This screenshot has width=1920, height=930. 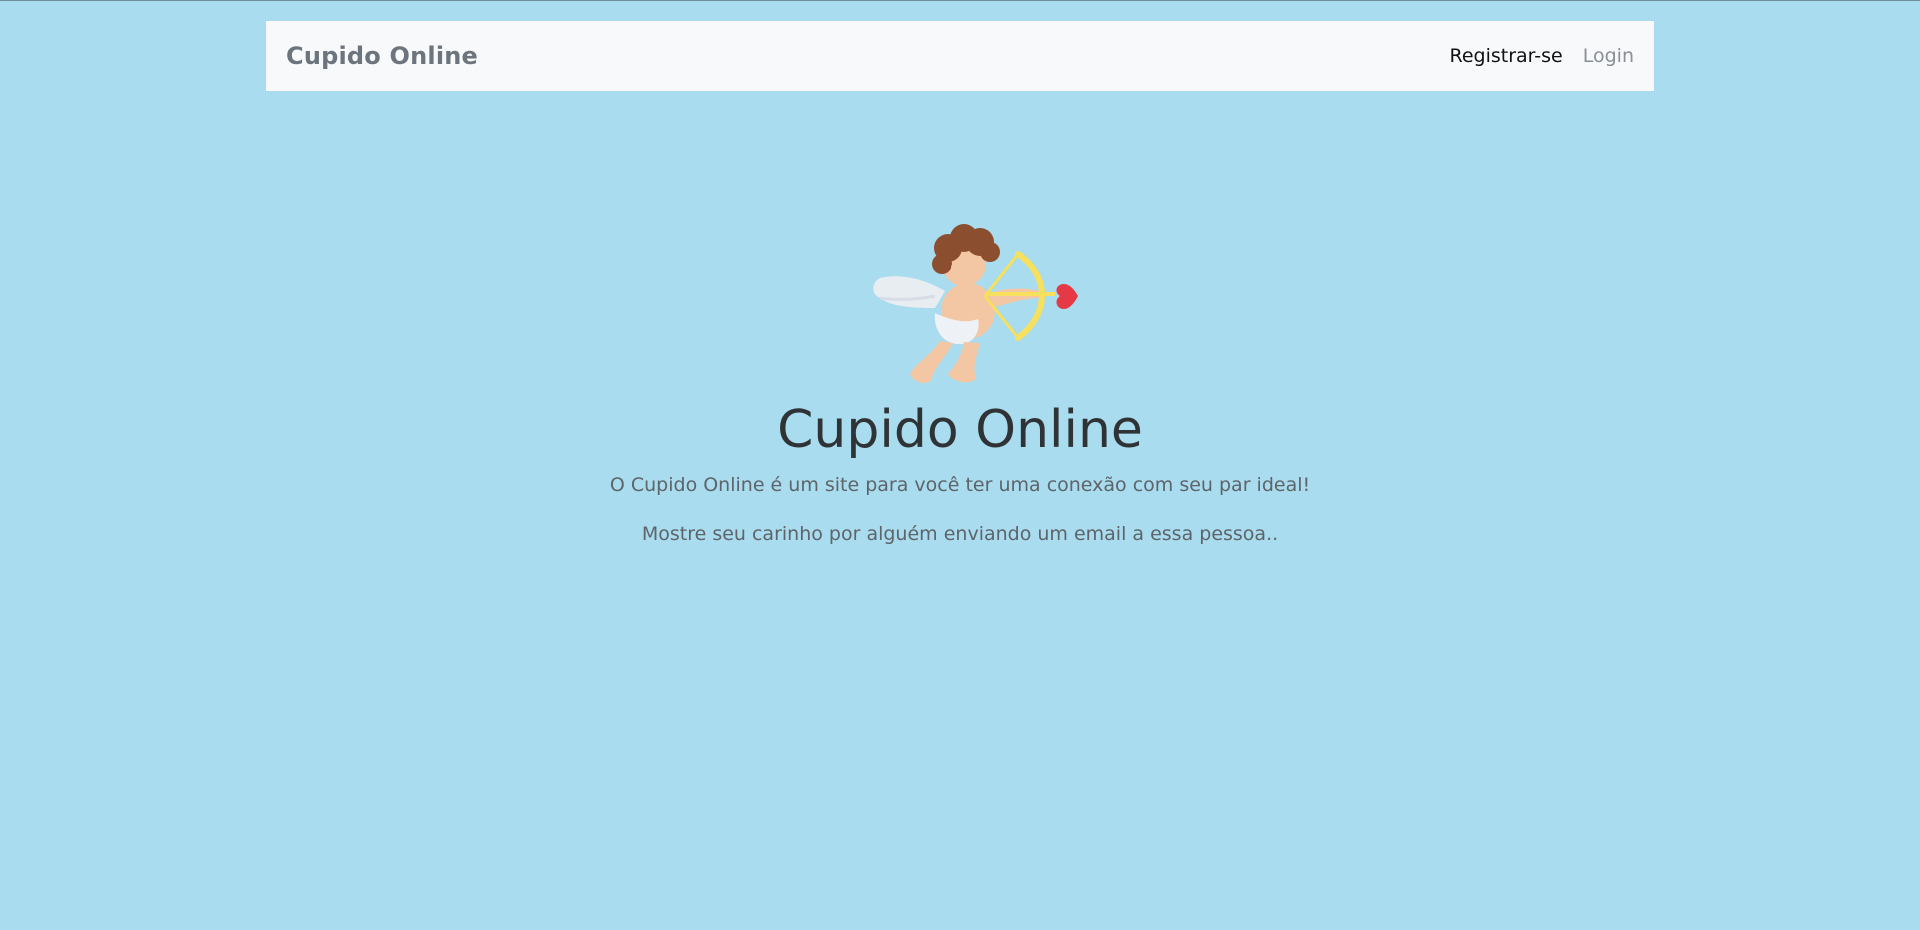 What do you see at coordinates (1506, 56) in the screenshot?
I see `register-link: Registrar-se` at bounding box center [1506, 56].